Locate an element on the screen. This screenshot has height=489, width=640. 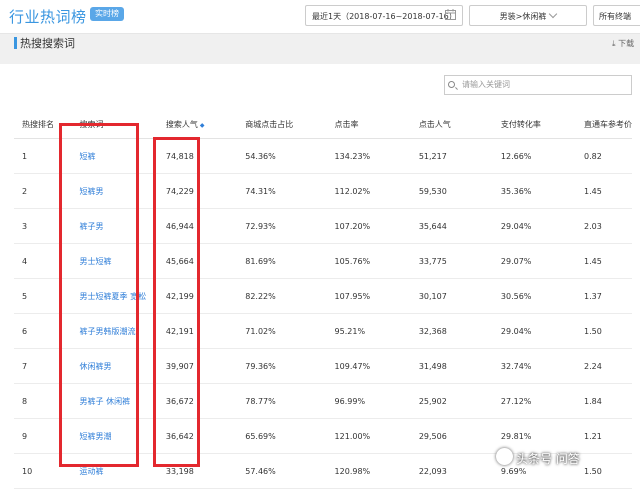
cell-ztc-price: 2.03 is located at coordinates (604, 226).